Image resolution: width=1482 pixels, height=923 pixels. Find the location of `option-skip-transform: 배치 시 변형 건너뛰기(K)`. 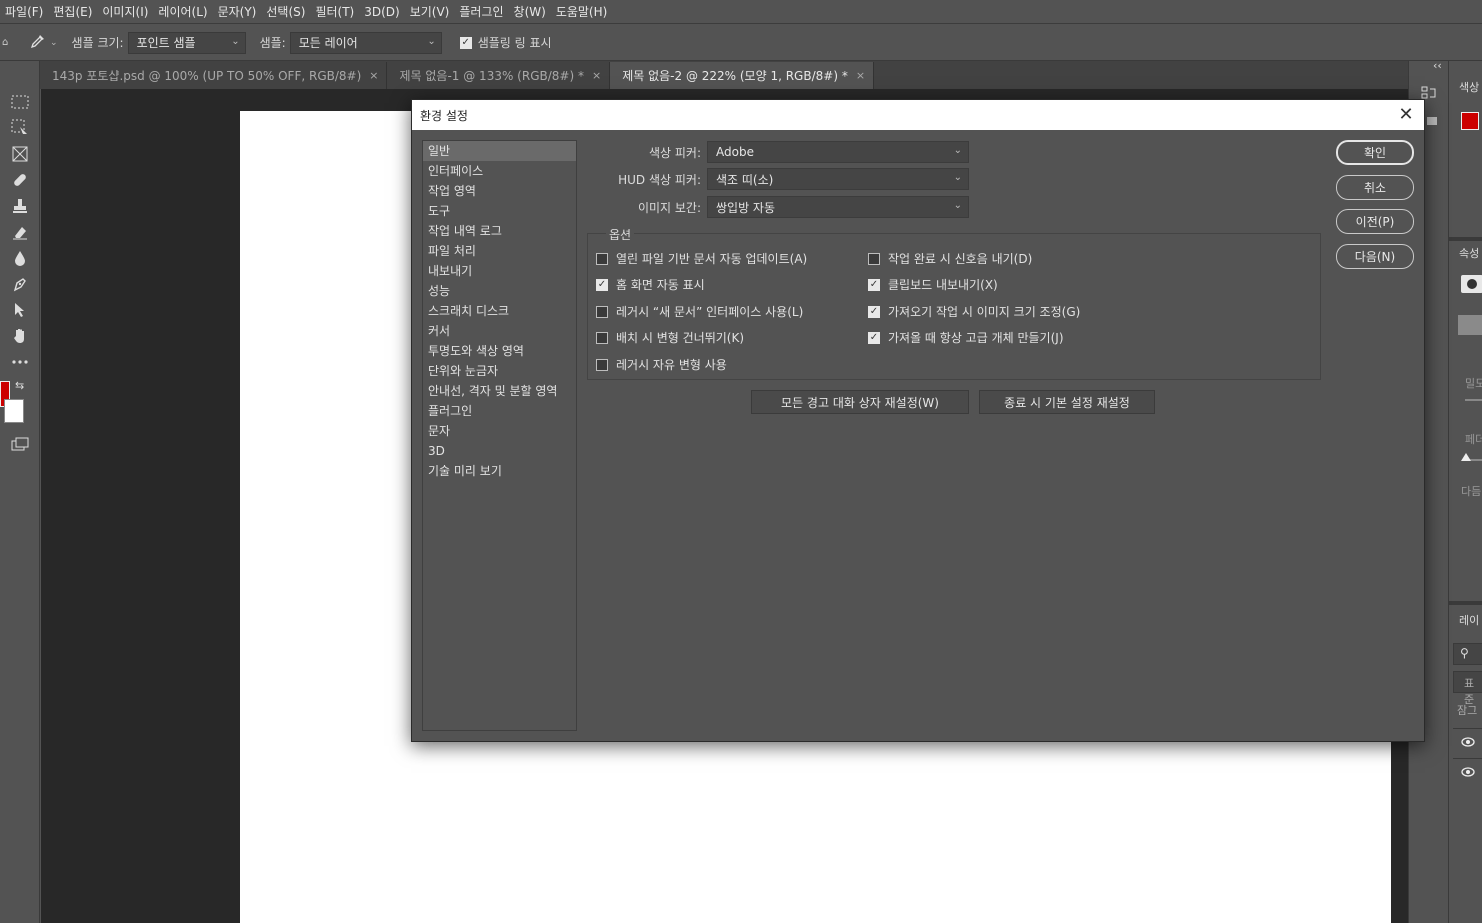

option-skip-transform: 배치 시 변형 건너뛰기(K) is located at coordinates (670, 337).